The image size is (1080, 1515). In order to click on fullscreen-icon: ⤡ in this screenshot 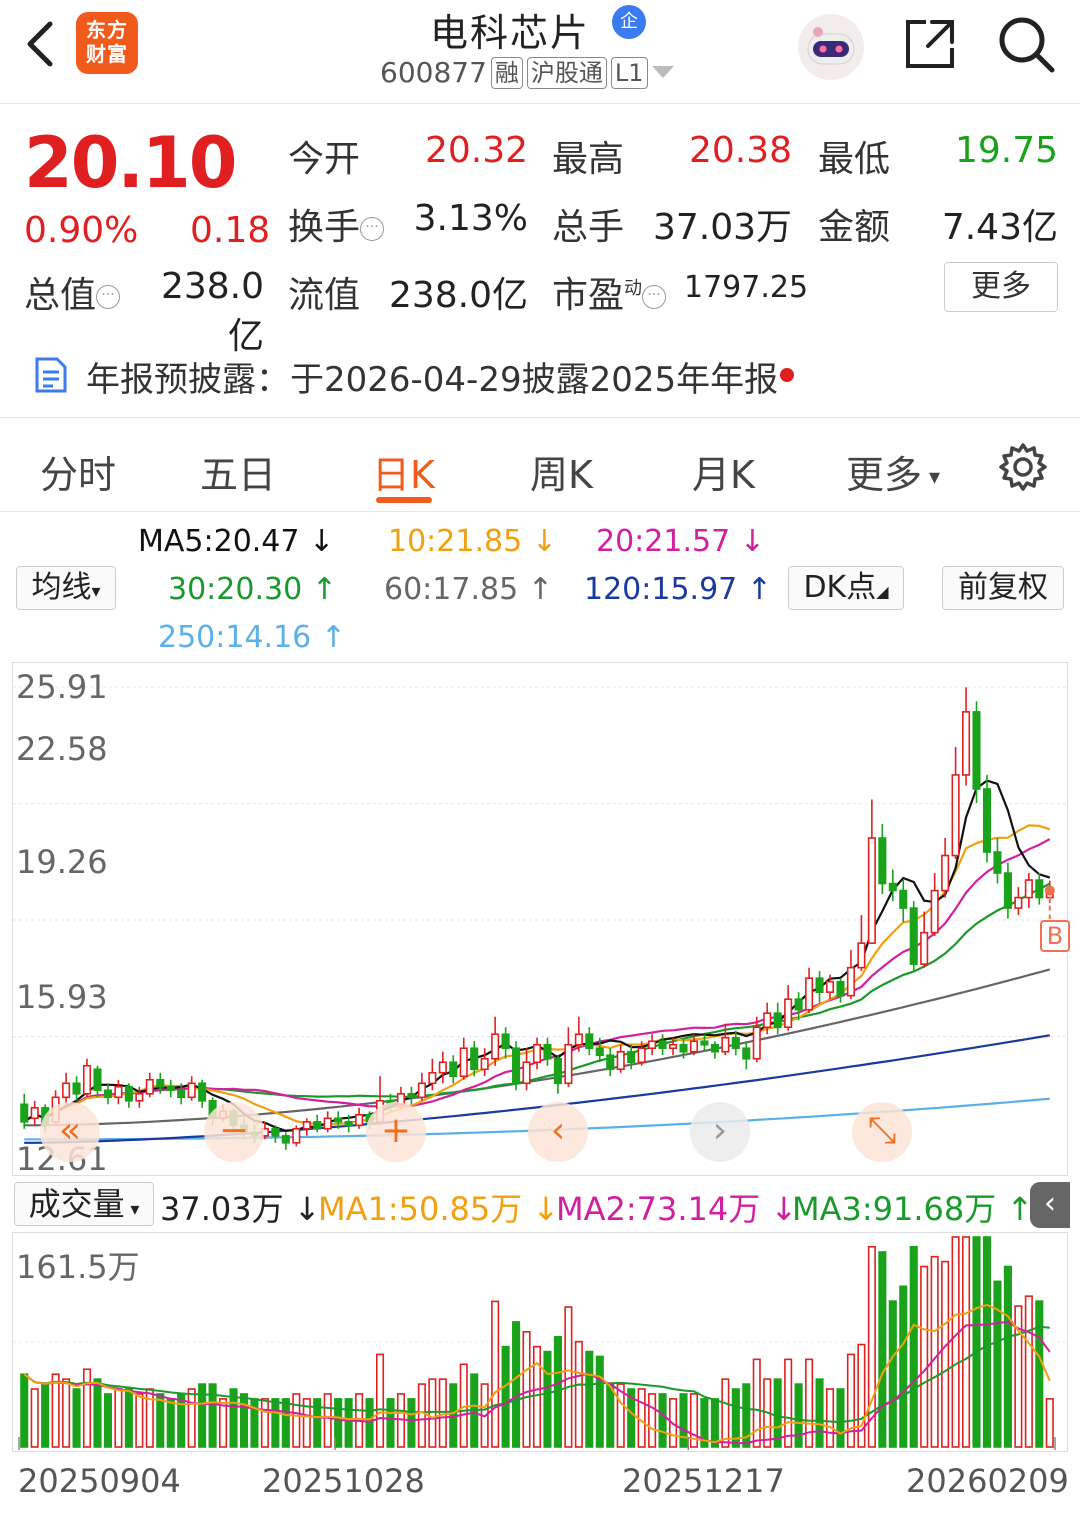, I will do `click(882, 1132)`.